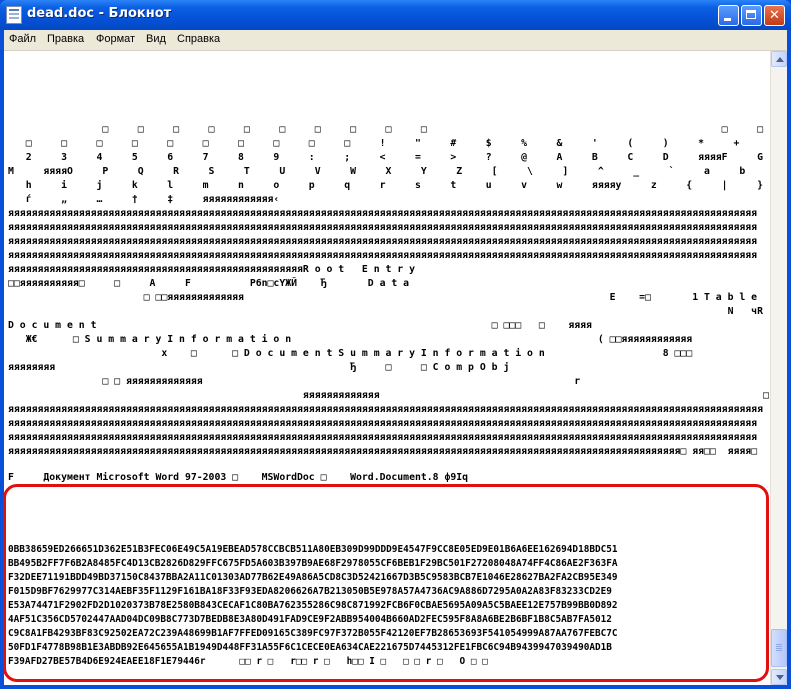 The width and height of the screenshot is (791, 689). I want to click on text-line: □□яяяяяяяяяя□ □ A F P6n□cYЖЙ Ђ D a t a, so click(209, 283).